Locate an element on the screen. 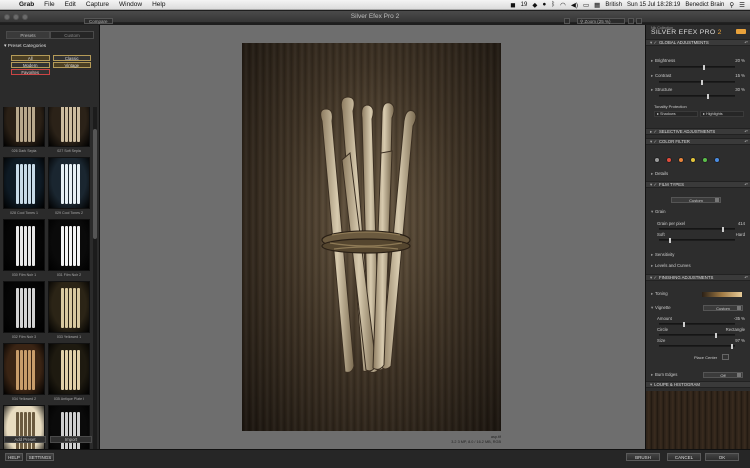 This screenshot has width=750, height=468. preset-item: 027 Soft Sepia is located at coordinates (69, 131).